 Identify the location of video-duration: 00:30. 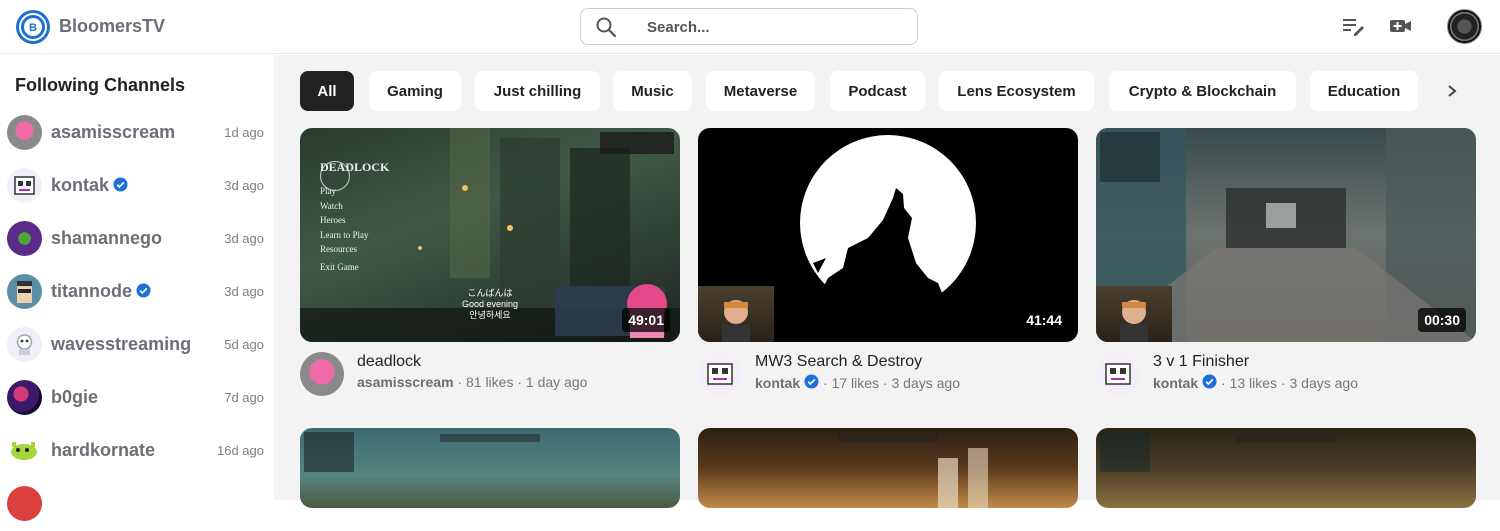
(1442, 320).